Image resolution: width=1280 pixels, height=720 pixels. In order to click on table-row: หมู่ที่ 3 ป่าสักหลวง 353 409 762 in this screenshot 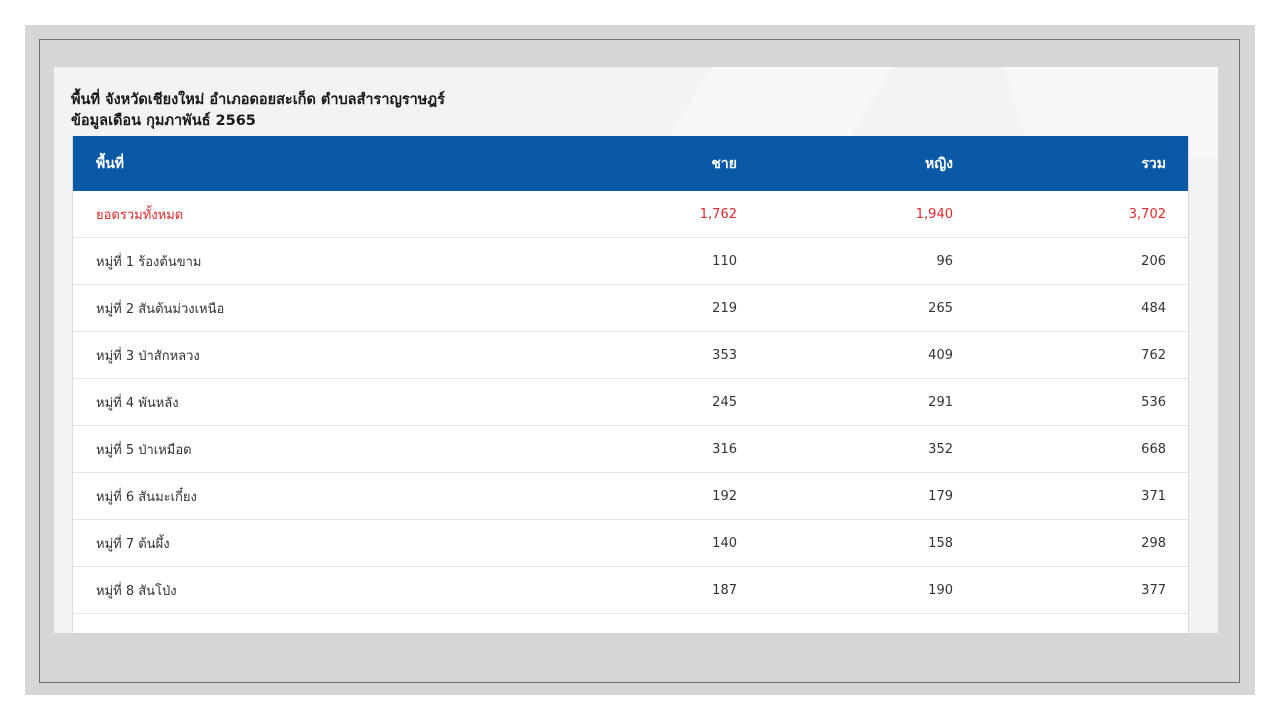, I will do `click(630, 355)`.